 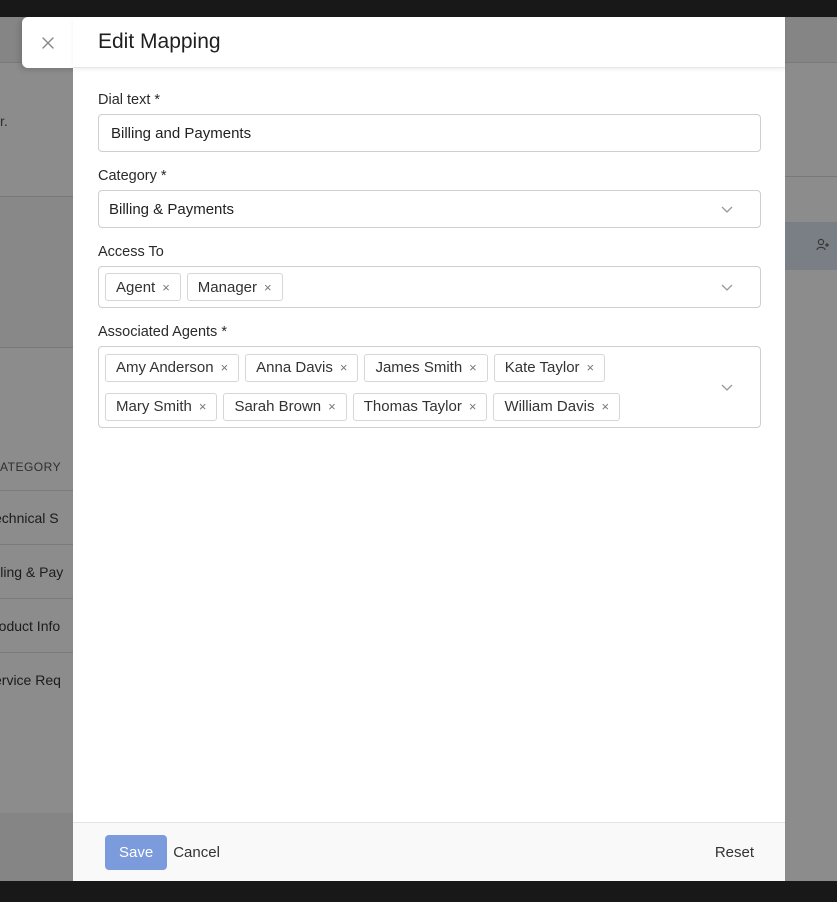 I want to click on category-label: Category *, so click(x=132, y=176).